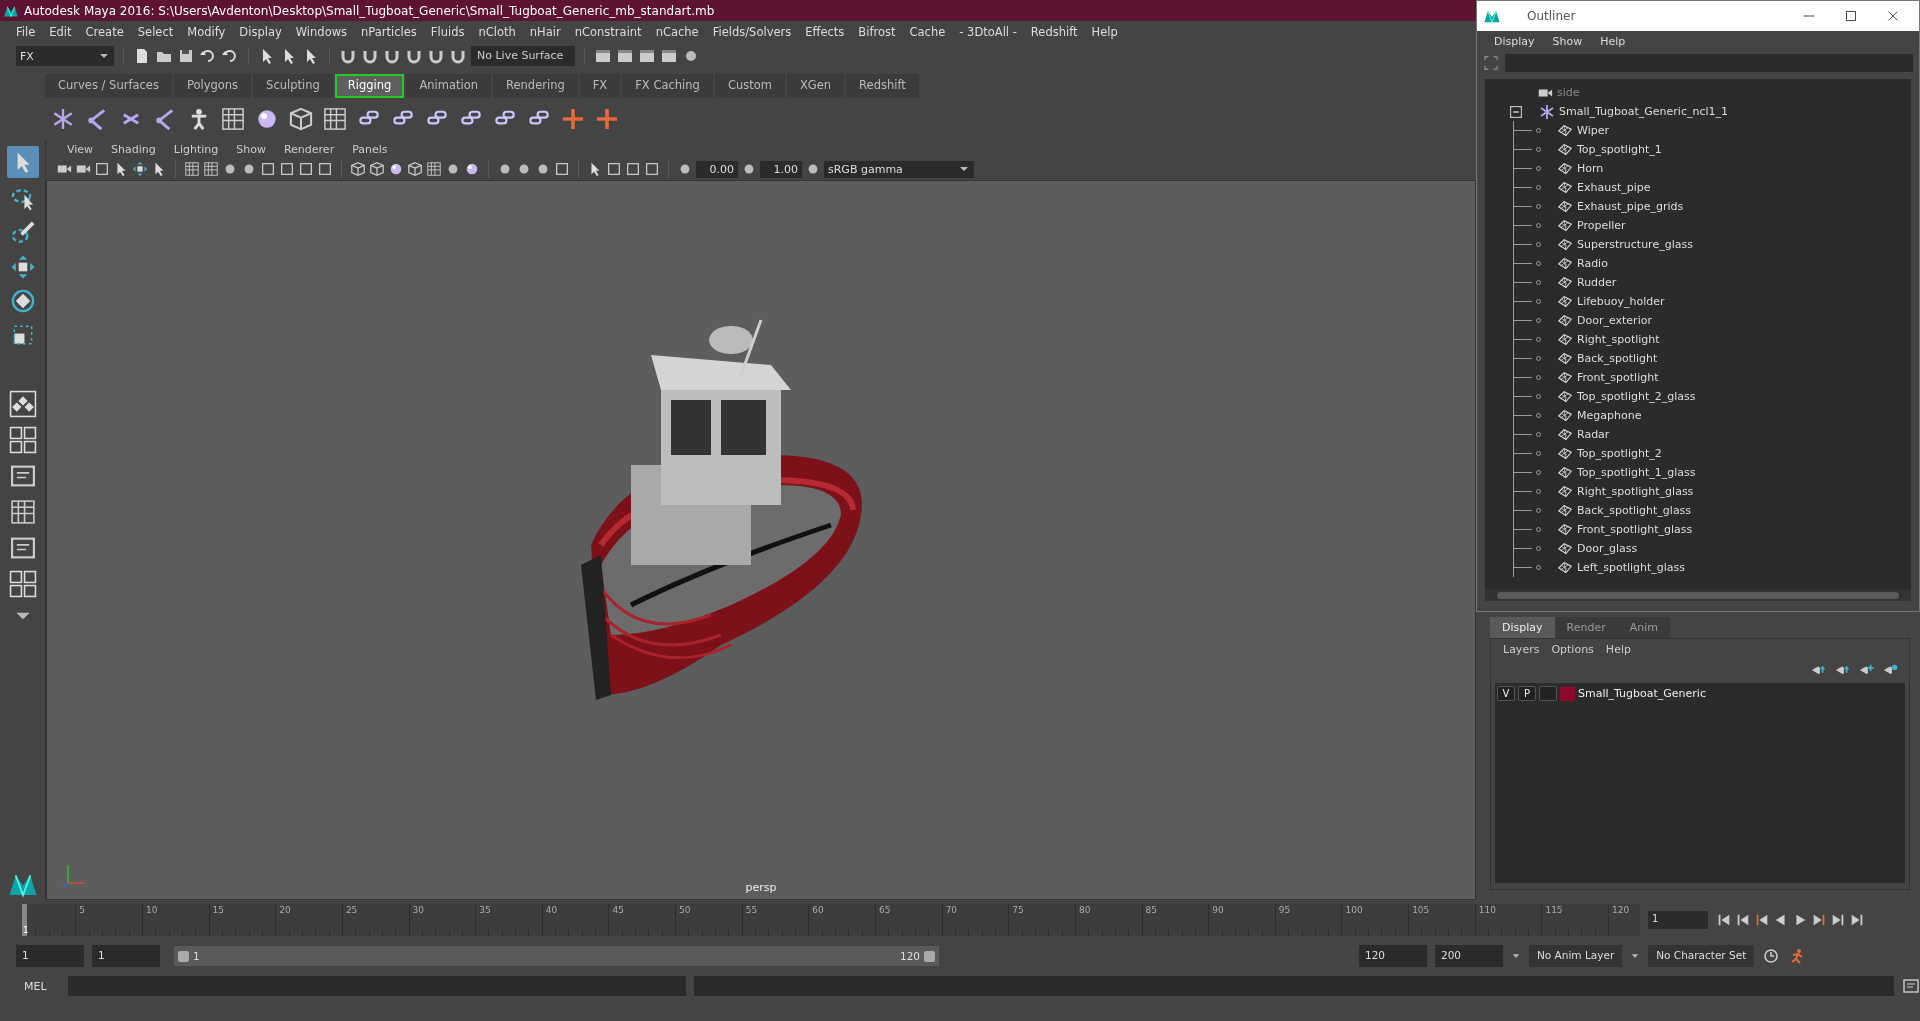 The width and height of the screenshot is (1920, 1021). What do you see at coordinates (614, 169) in the screenshot?
I see `xray-icon` at bounding box center [614, 169].